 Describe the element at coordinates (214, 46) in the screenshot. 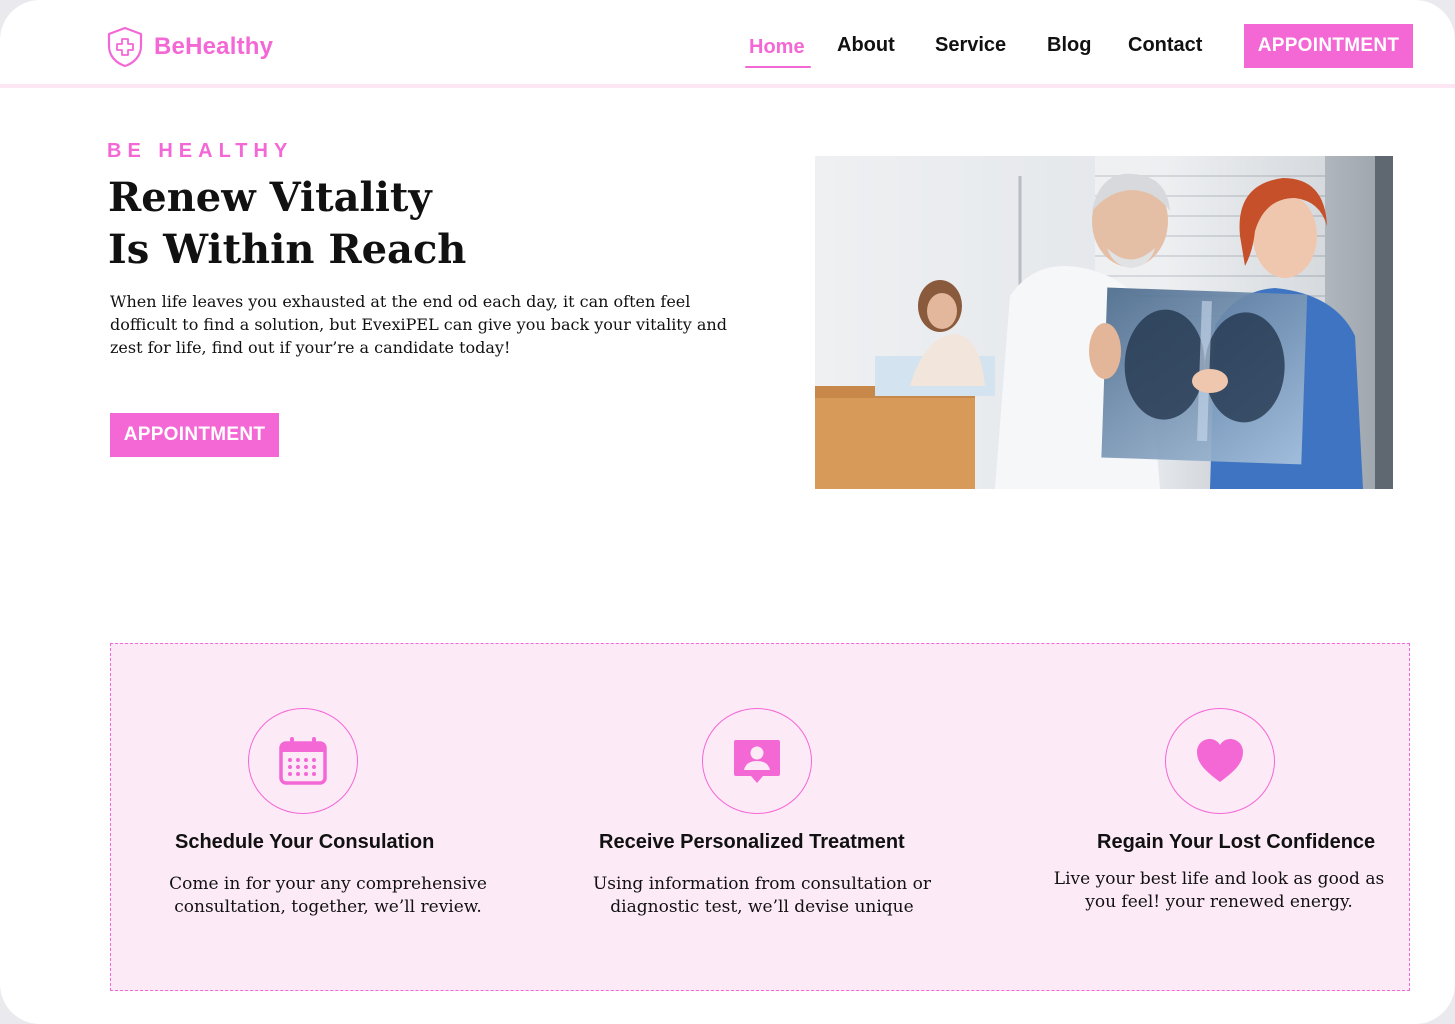

I see `brand-name: BeHealthy` at that location.